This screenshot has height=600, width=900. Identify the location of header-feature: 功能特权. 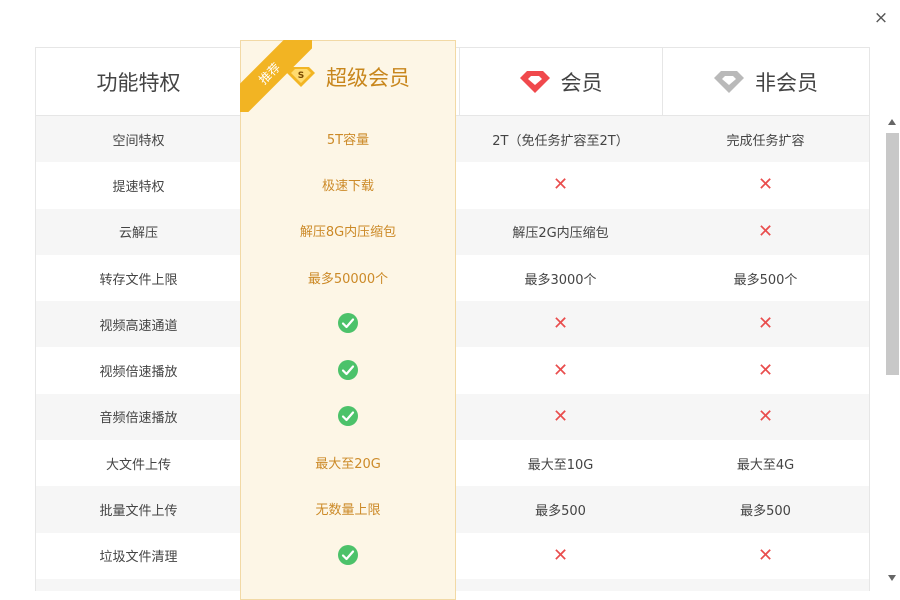
(138, 81).